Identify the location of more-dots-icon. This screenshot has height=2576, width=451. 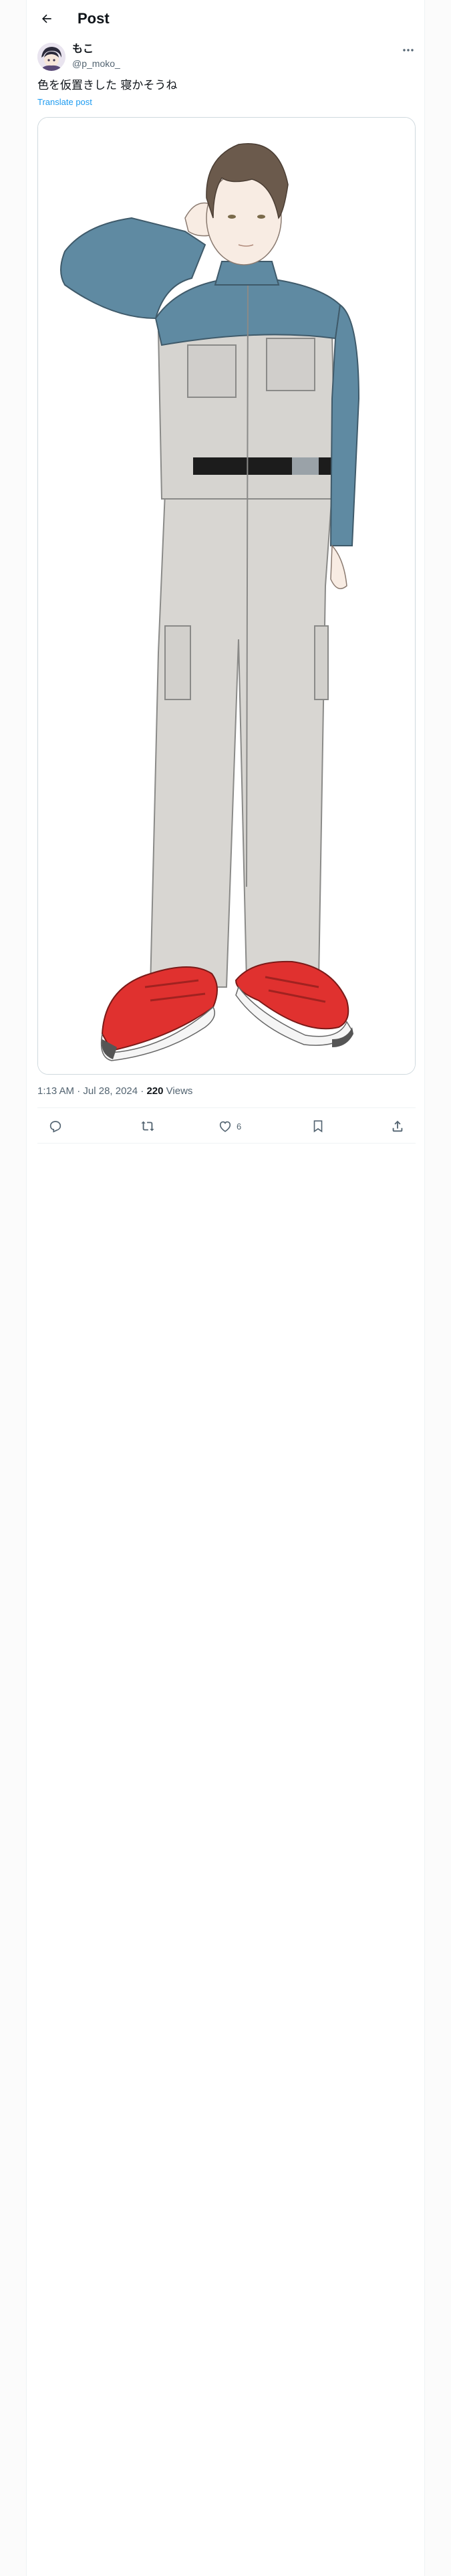
(408, 50).